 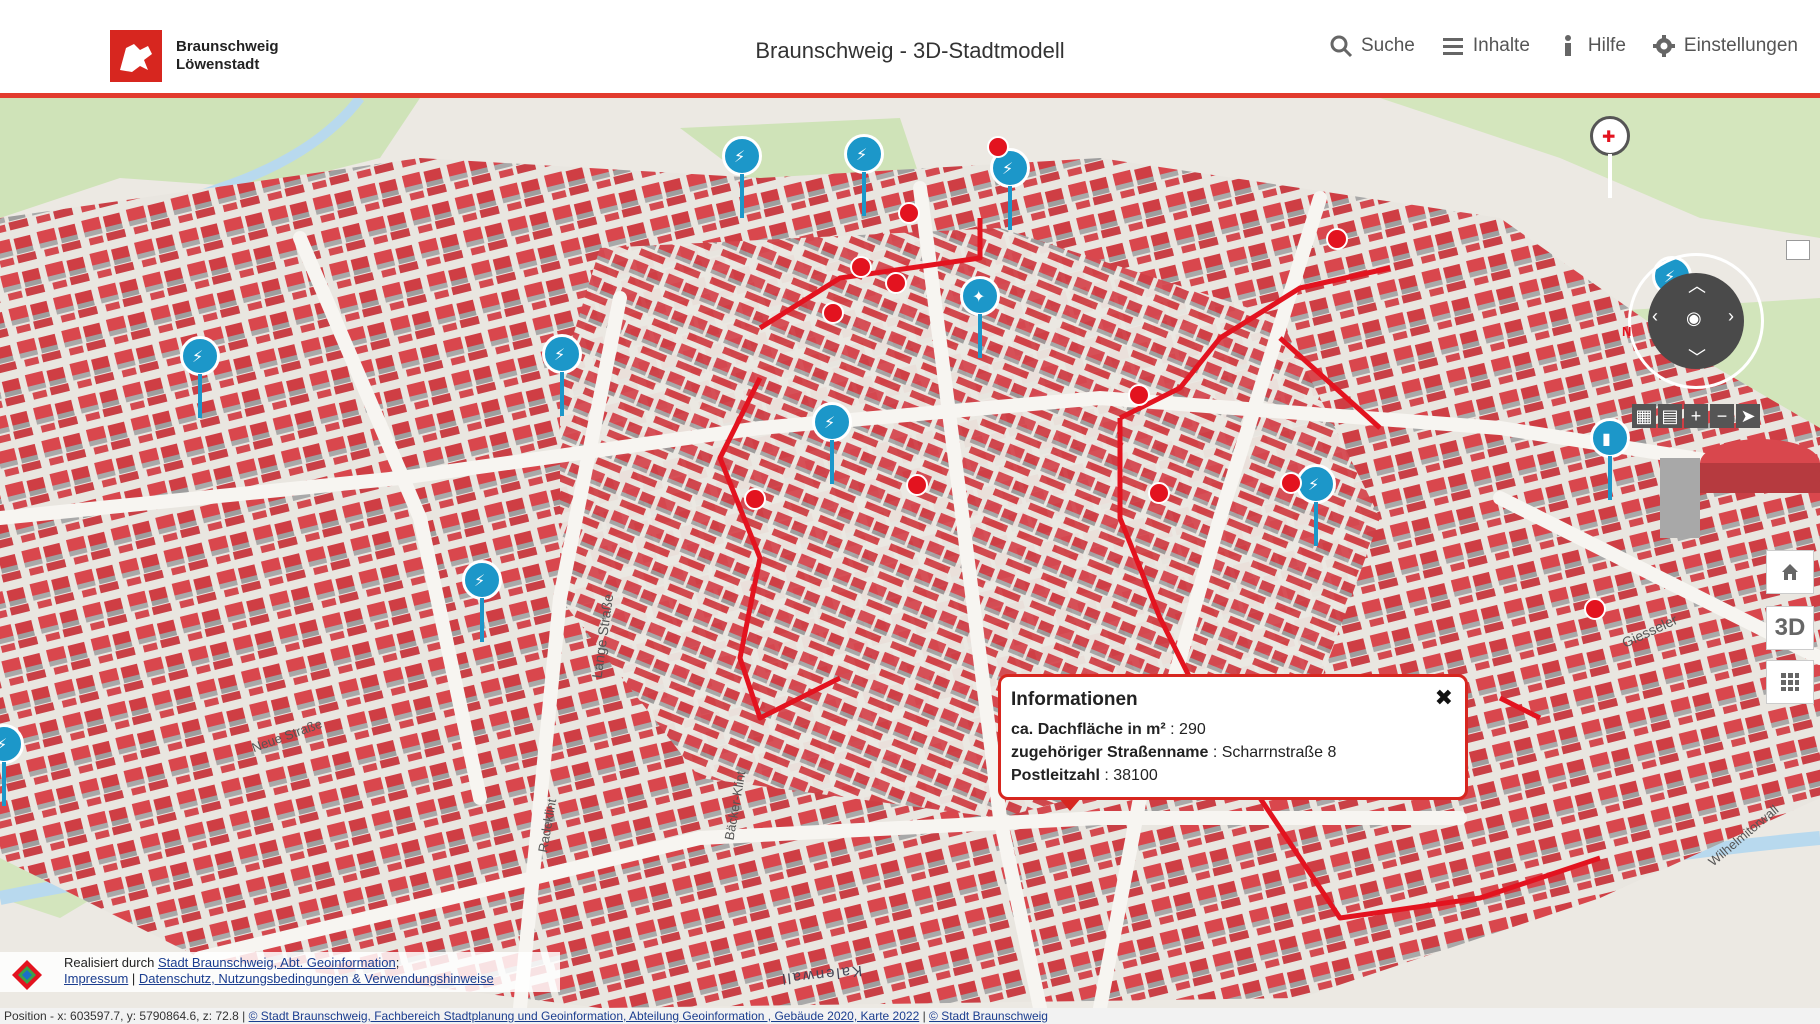 I want to click on contents-label: Inhalte, so click(x=1501, y=45).